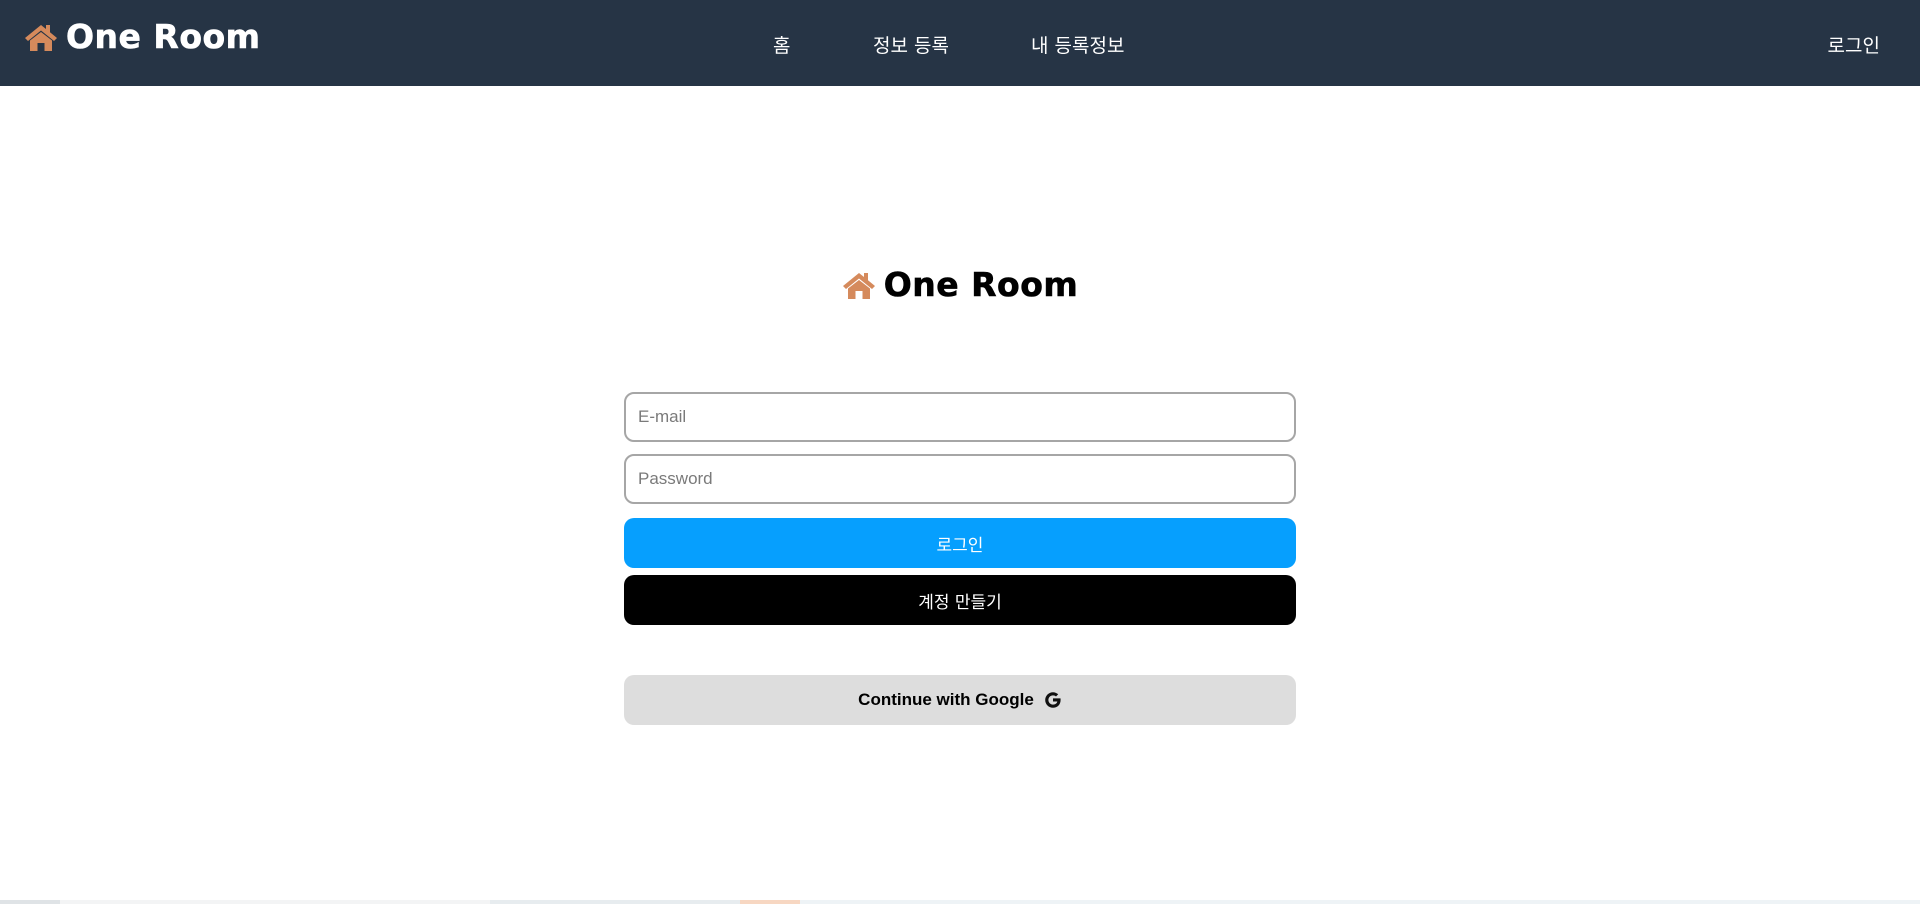  I want to click on login-button: 로그인, so click(960, 543).